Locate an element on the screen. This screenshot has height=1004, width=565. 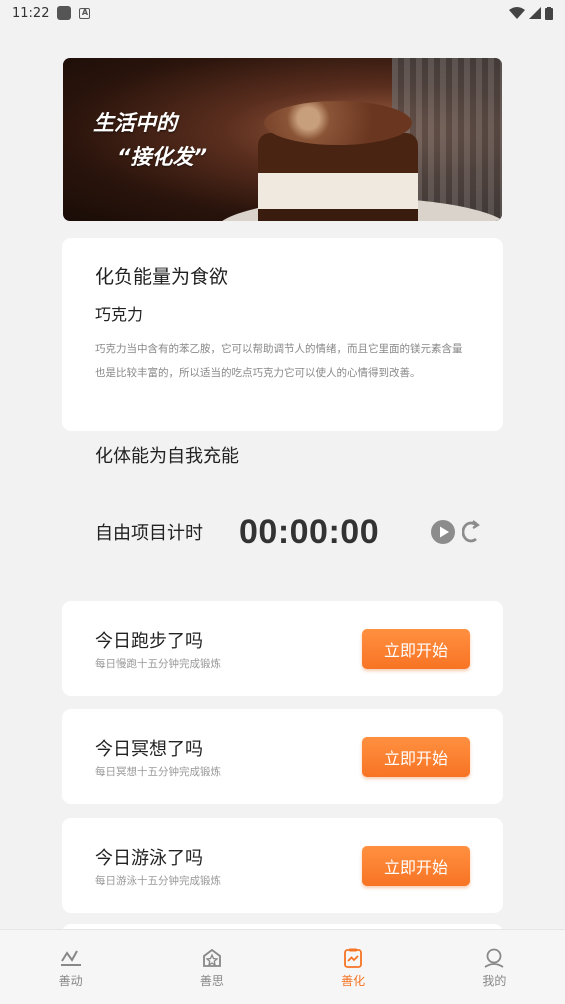
app-notification-icon is located at coordinates (64, 13).